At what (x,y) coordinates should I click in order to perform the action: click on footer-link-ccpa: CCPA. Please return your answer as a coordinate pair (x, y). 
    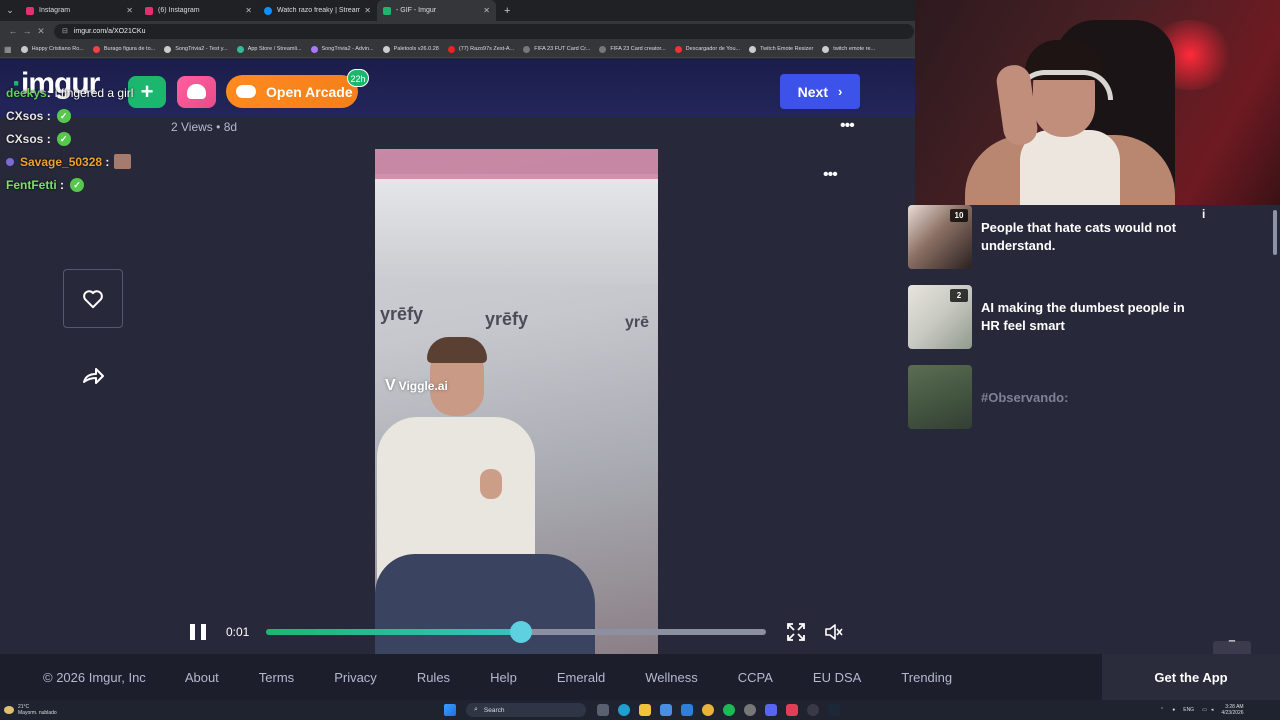
    Looking at the image, I should click on (755, 677).